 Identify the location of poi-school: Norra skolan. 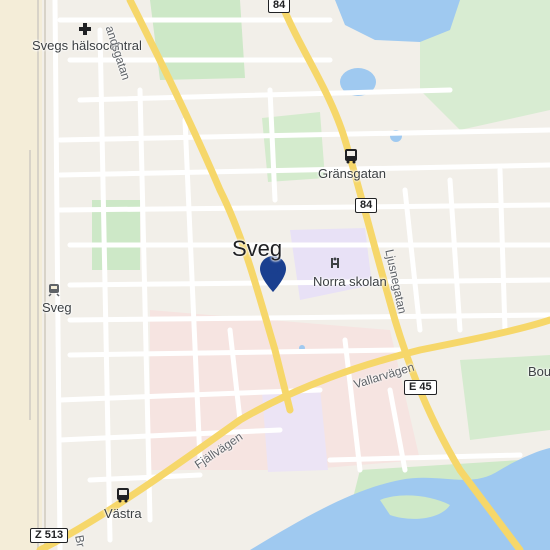
(350, 281).